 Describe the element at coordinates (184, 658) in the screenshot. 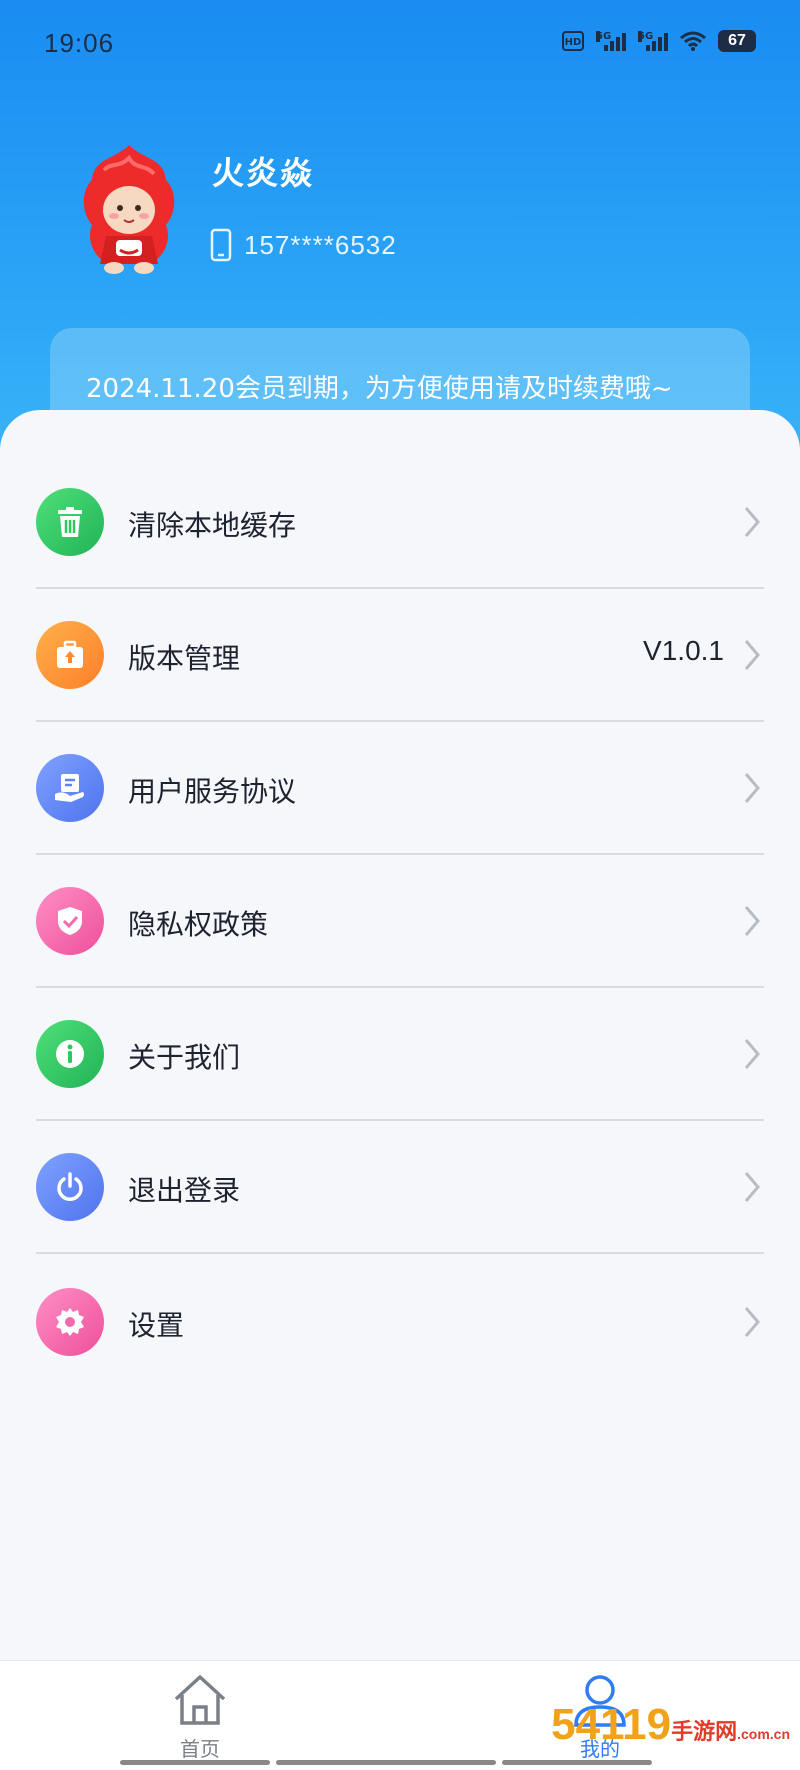

I see `menu-item-label: 版本管理` at that location.